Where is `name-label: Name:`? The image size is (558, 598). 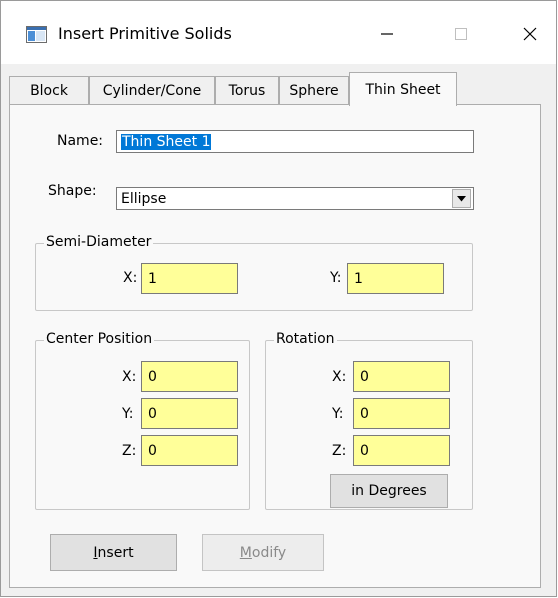
name-label: Name: is located at coordinates (80, 141).